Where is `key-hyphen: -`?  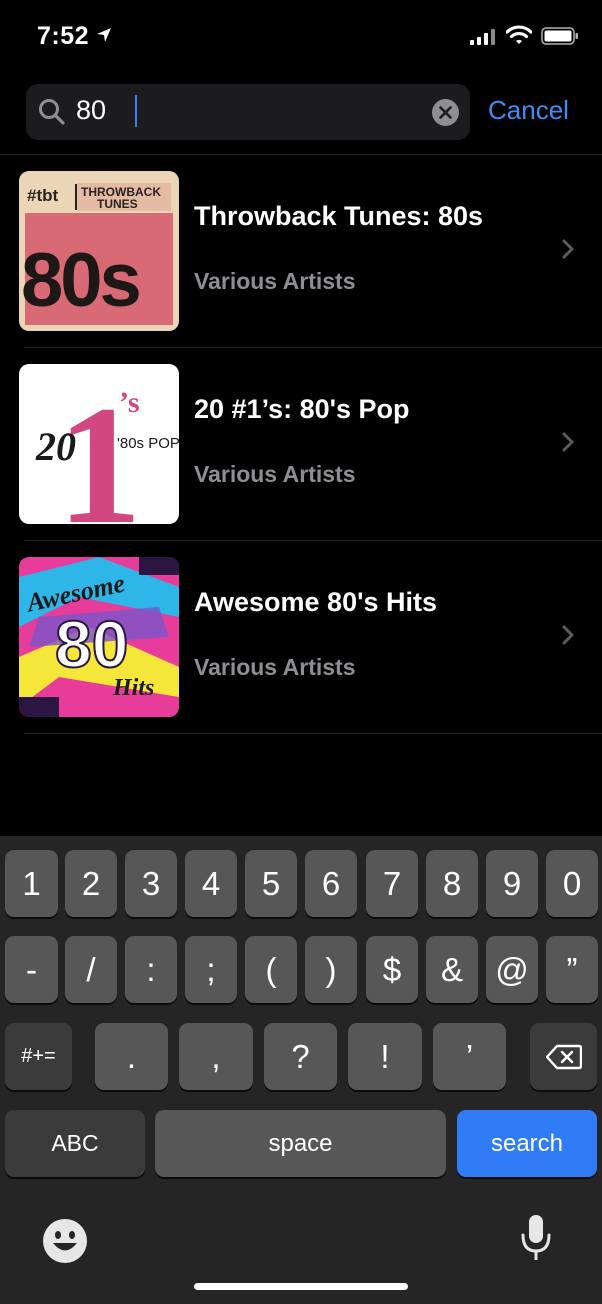
key-hyphen: - is located at coordinates (31, 969).